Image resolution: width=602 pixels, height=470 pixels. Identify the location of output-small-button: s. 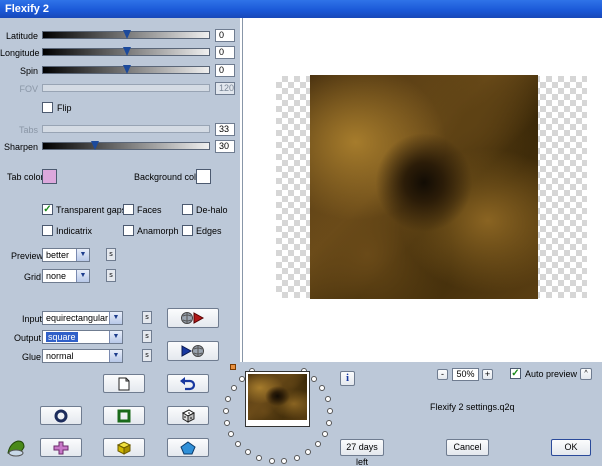
(147, 336).